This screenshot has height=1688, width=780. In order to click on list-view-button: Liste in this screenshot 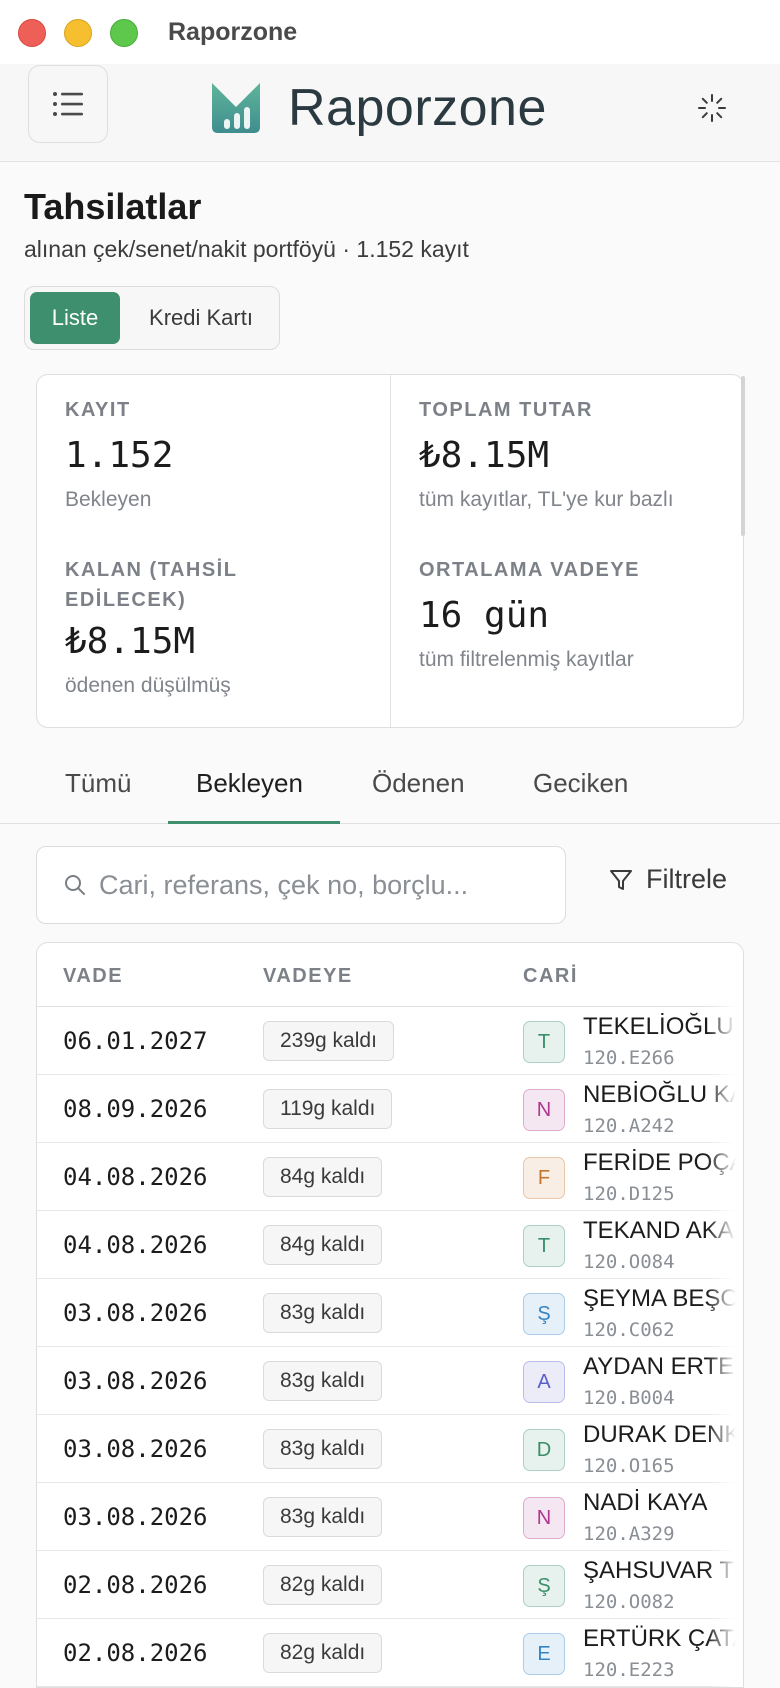, I will do `click(75, 318)`.